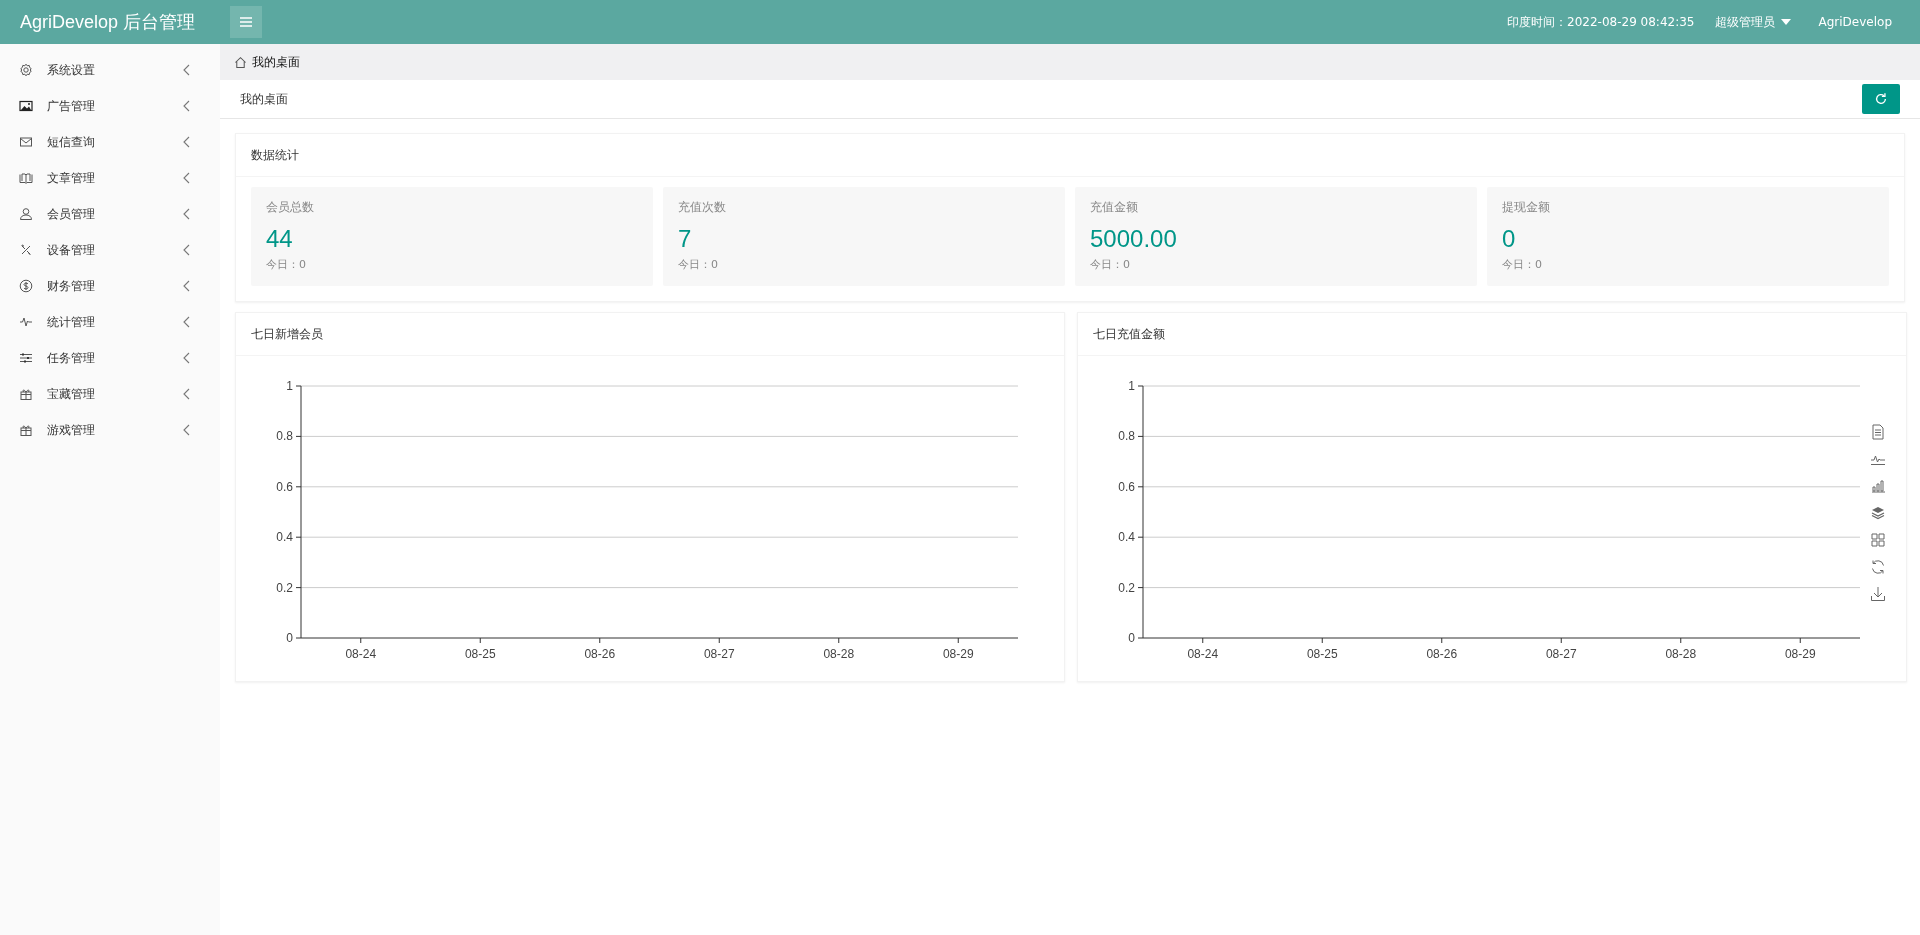 The width and height of the screenshot is (1920, 935). I want to click on gear-icon, so click(26, 70).